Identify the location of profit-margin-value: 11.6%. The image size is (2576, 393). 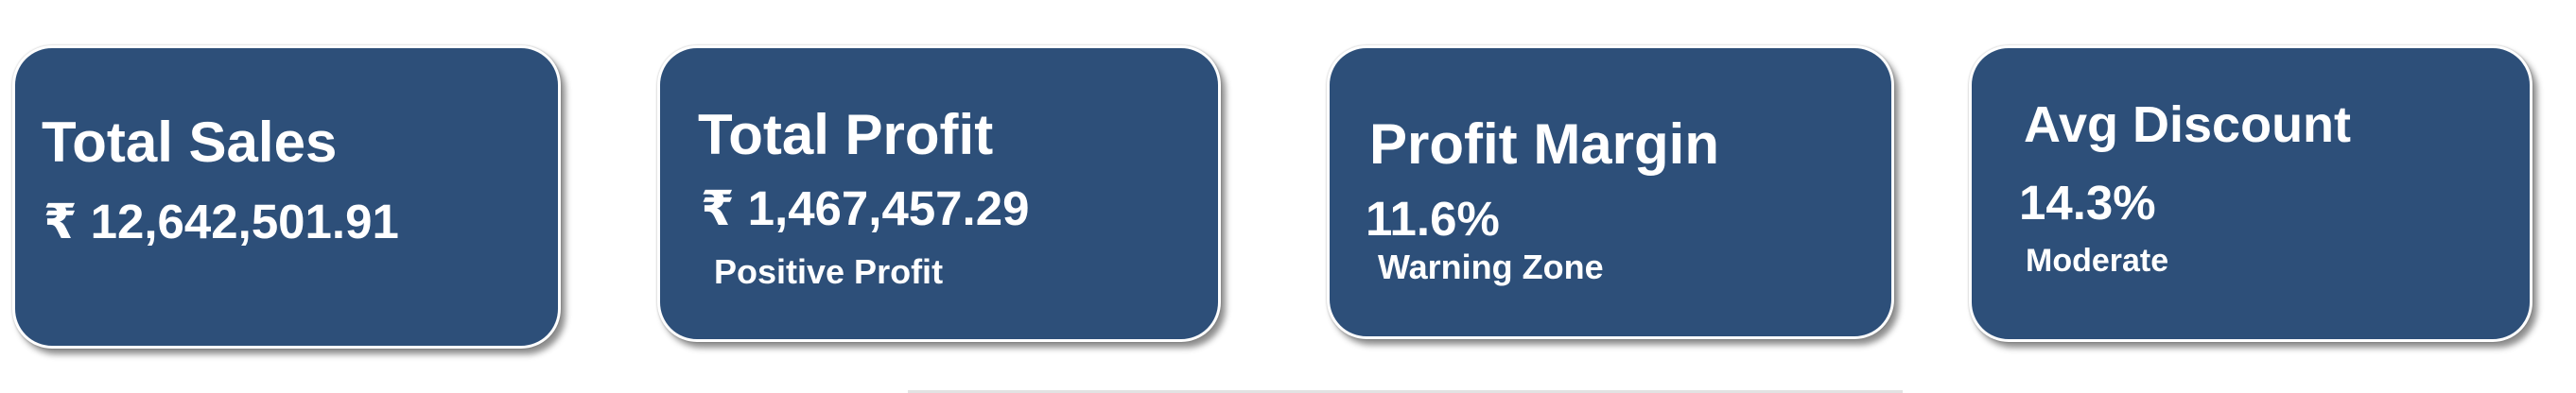
(1433, 219).